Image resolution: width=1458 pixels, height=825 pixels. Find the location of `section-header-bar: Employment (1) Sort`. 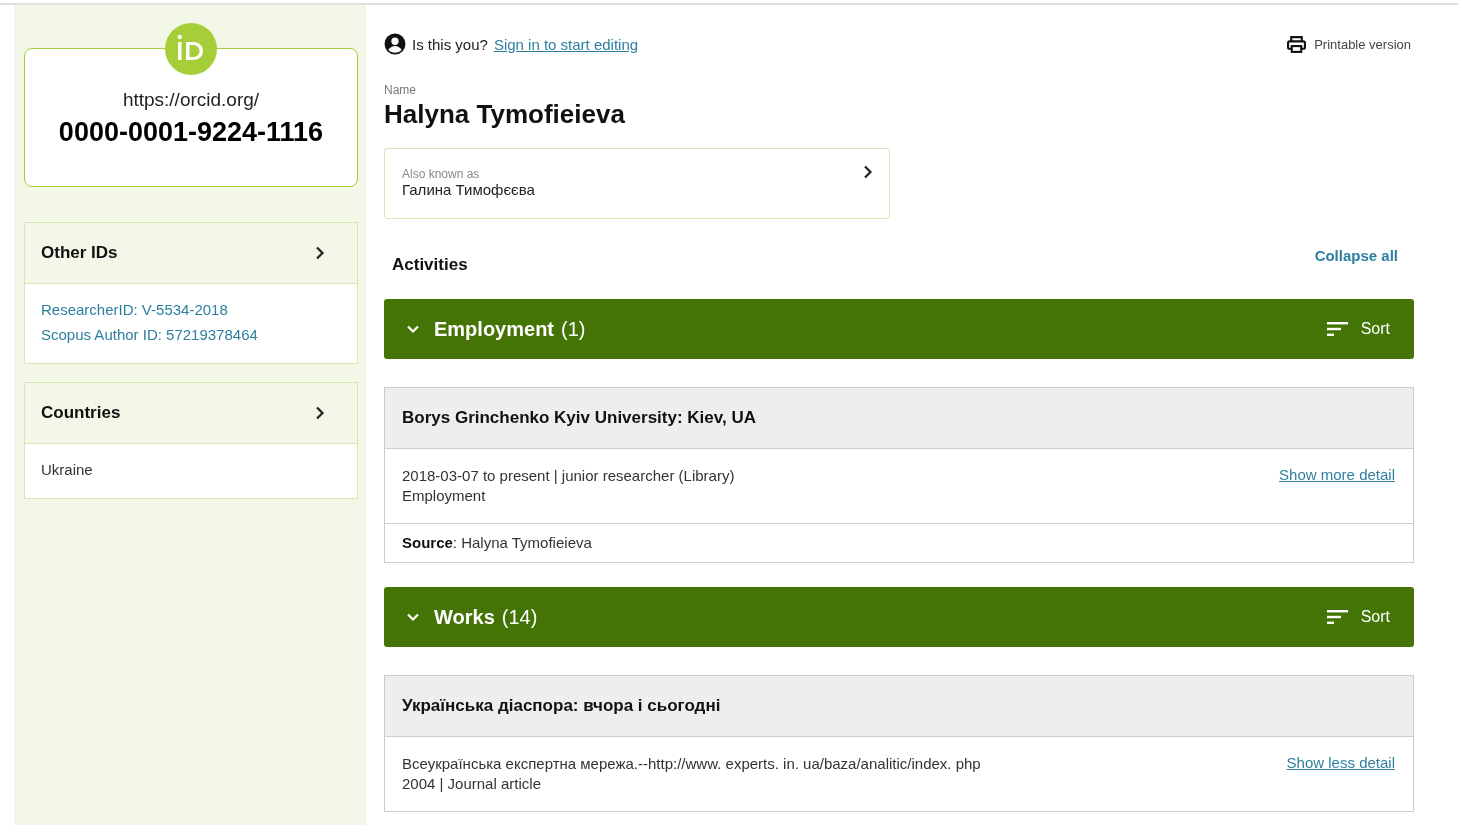

section-header-bar: Employment (1) Sort is located at coordinates (899, 329).